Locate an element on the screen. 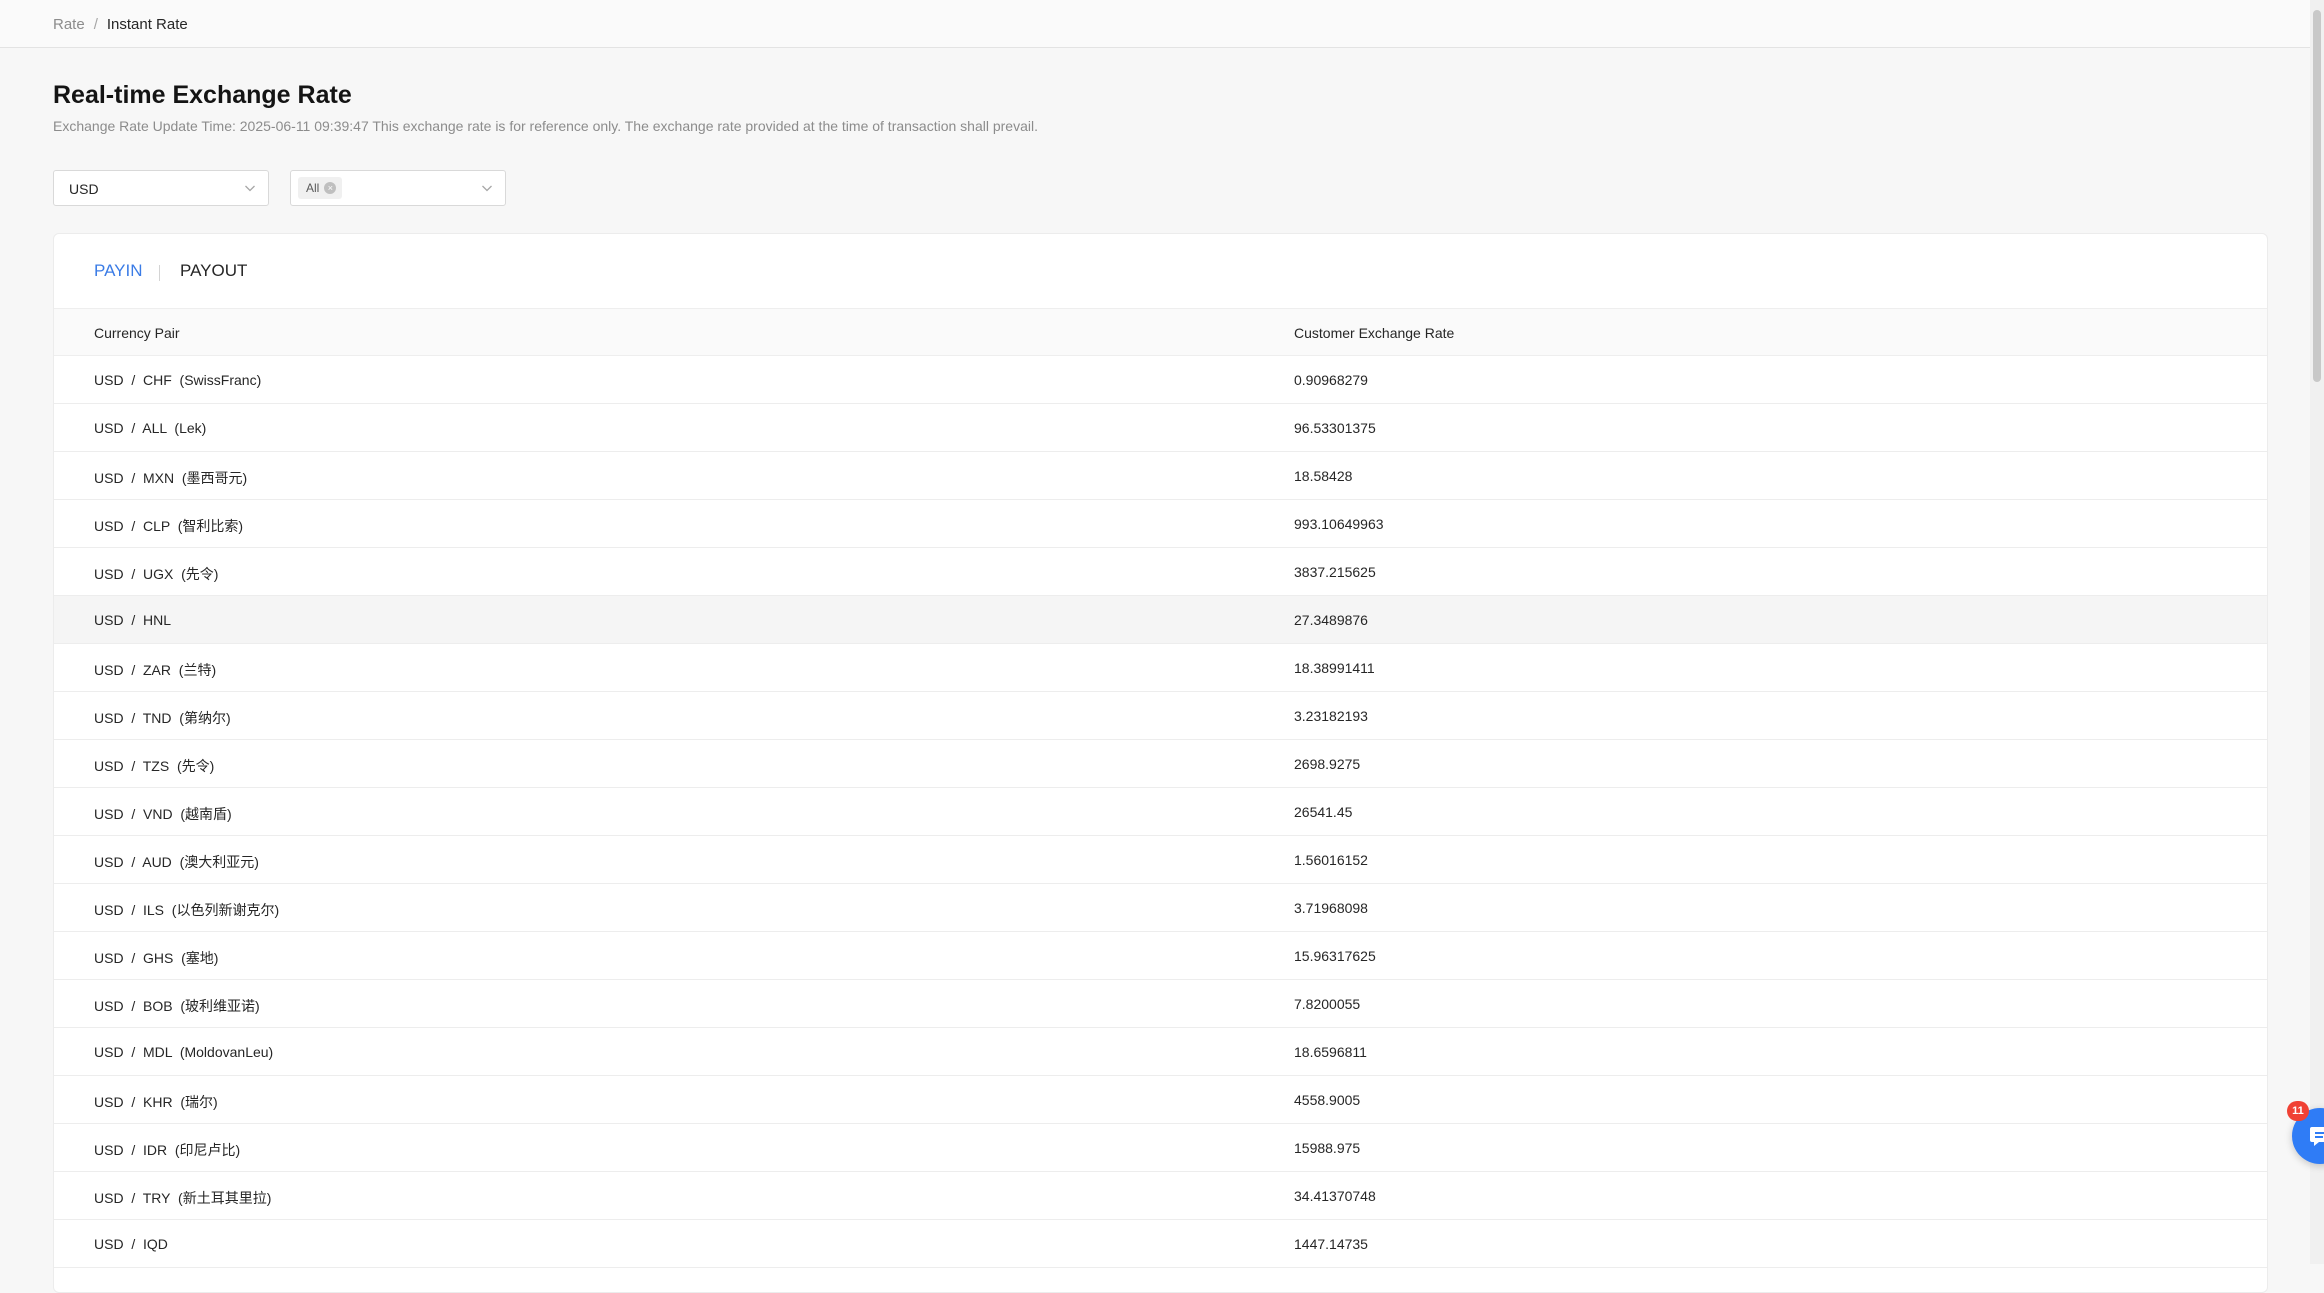 The height and width of the screenshot is (1293, 2324). table-row: USD / KHR (瑞尔) 4558.9005 is located at coordinates (1160, 1100).